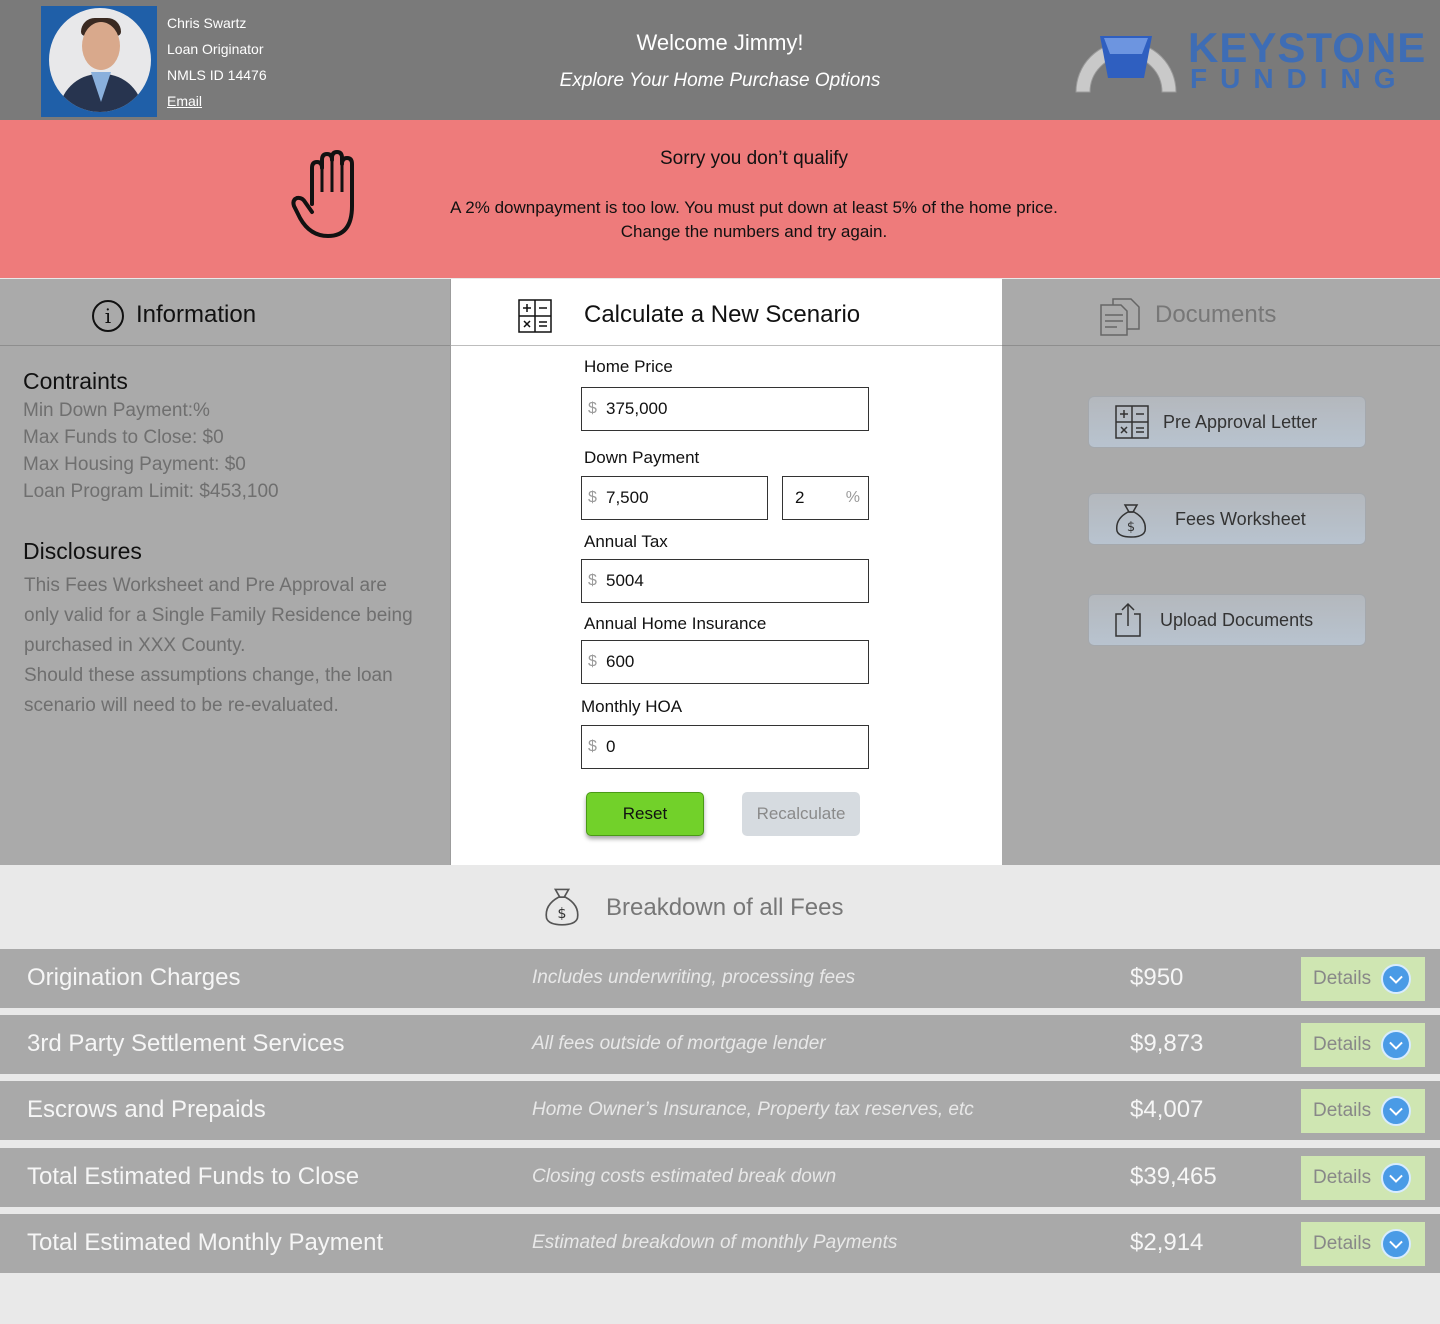 The height and width of the screenshot is (1324, 1440). Describe the element at coordinates (626, 541) in the screenshot. I see `annual-tax-label: Annual Tax` at that location.